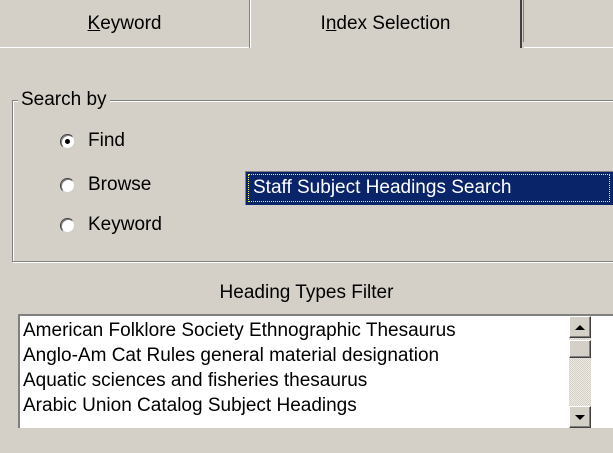 This screenshot has width=613, height=453. What do you see at coordinates (64, 100) in the screenshot?
I see `search-by-legend: Search by` at bounding box center [64, 100].